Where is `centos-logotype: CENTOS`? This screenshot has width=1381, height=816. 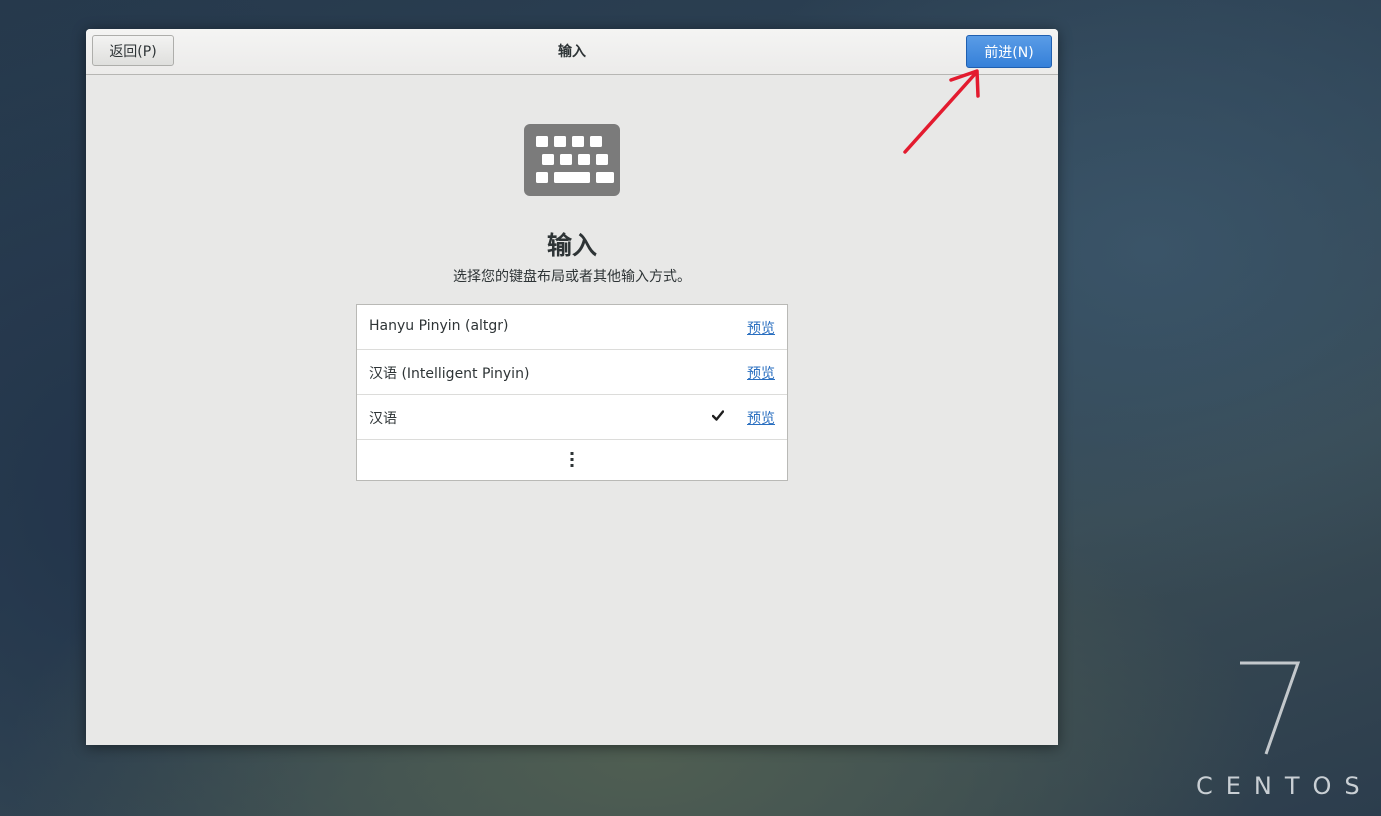 centos-logotype: CENTOS is located at coordinates (1284, 786).